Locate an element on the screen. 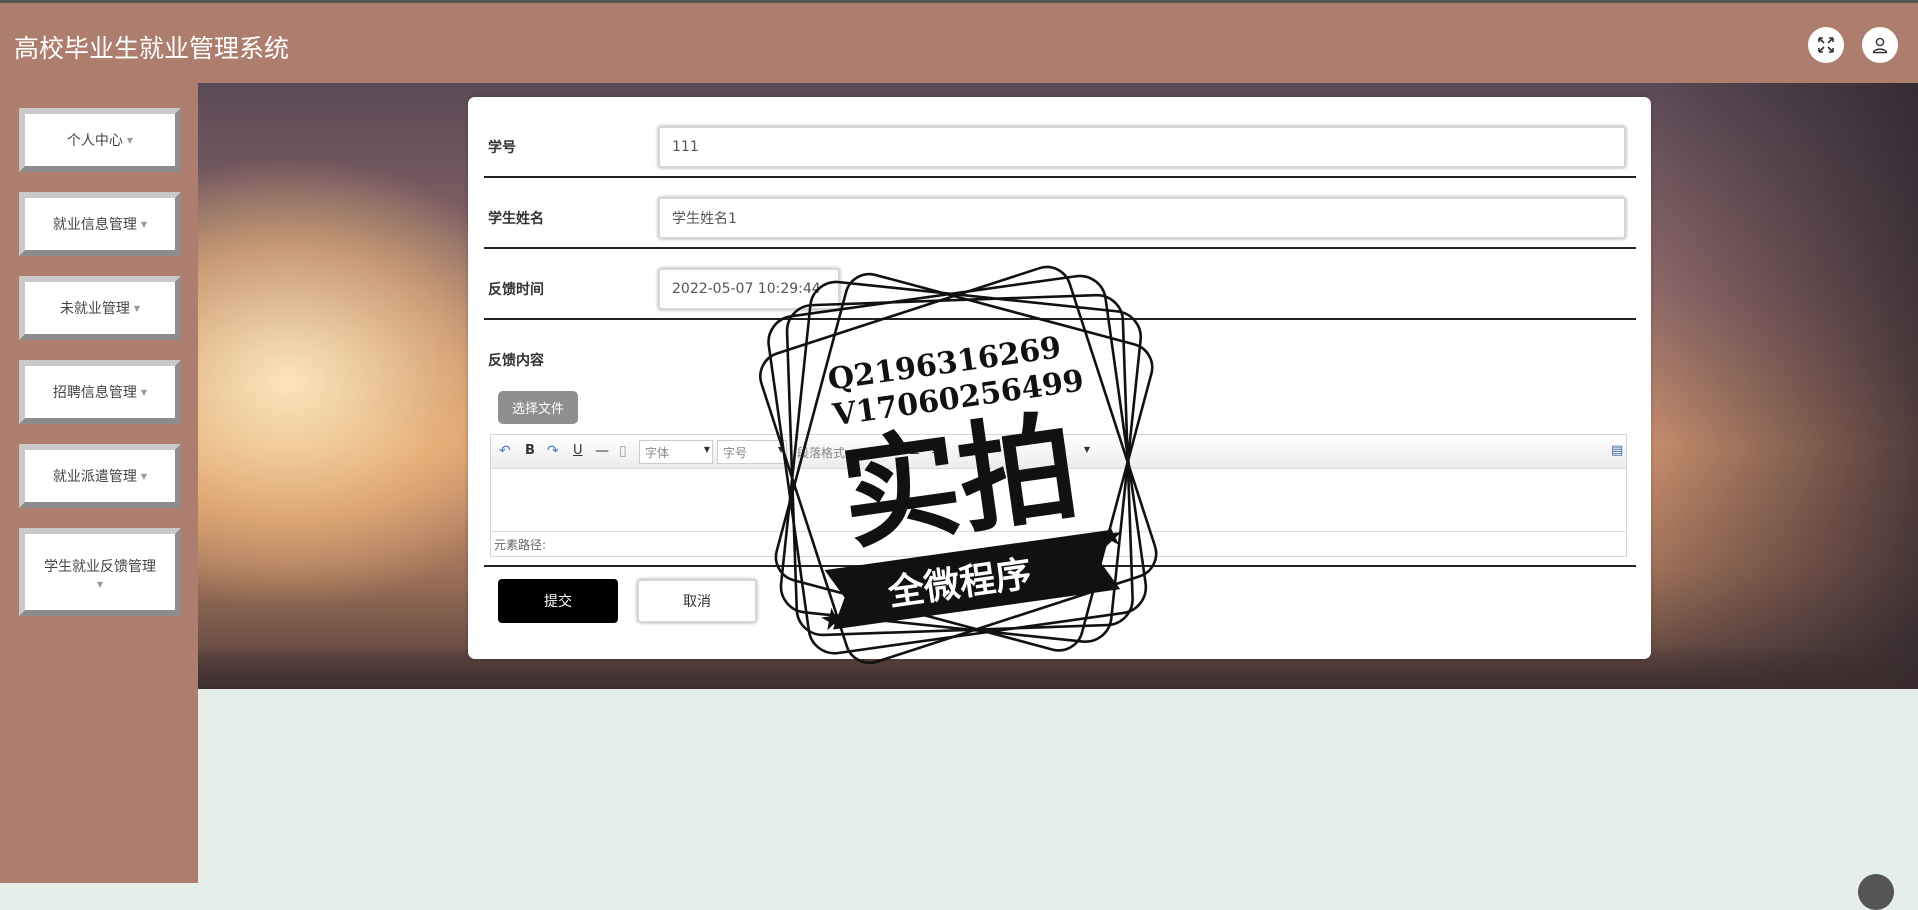  sidebar-item-recruitment: 招聘信息管理 ▼ is located at coordinates (100, 392).